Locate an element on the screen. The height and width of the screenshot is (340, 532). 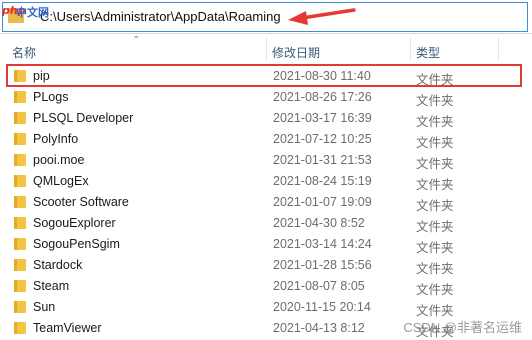
file-name: Scooter Software is located at coordinates (81, 202).